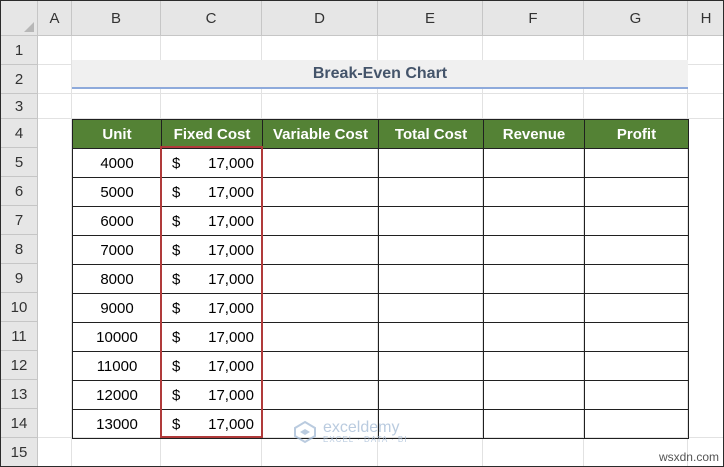 This screenshot has width=724, height=467. I want to click on select-all-corner, so click(19, 18).